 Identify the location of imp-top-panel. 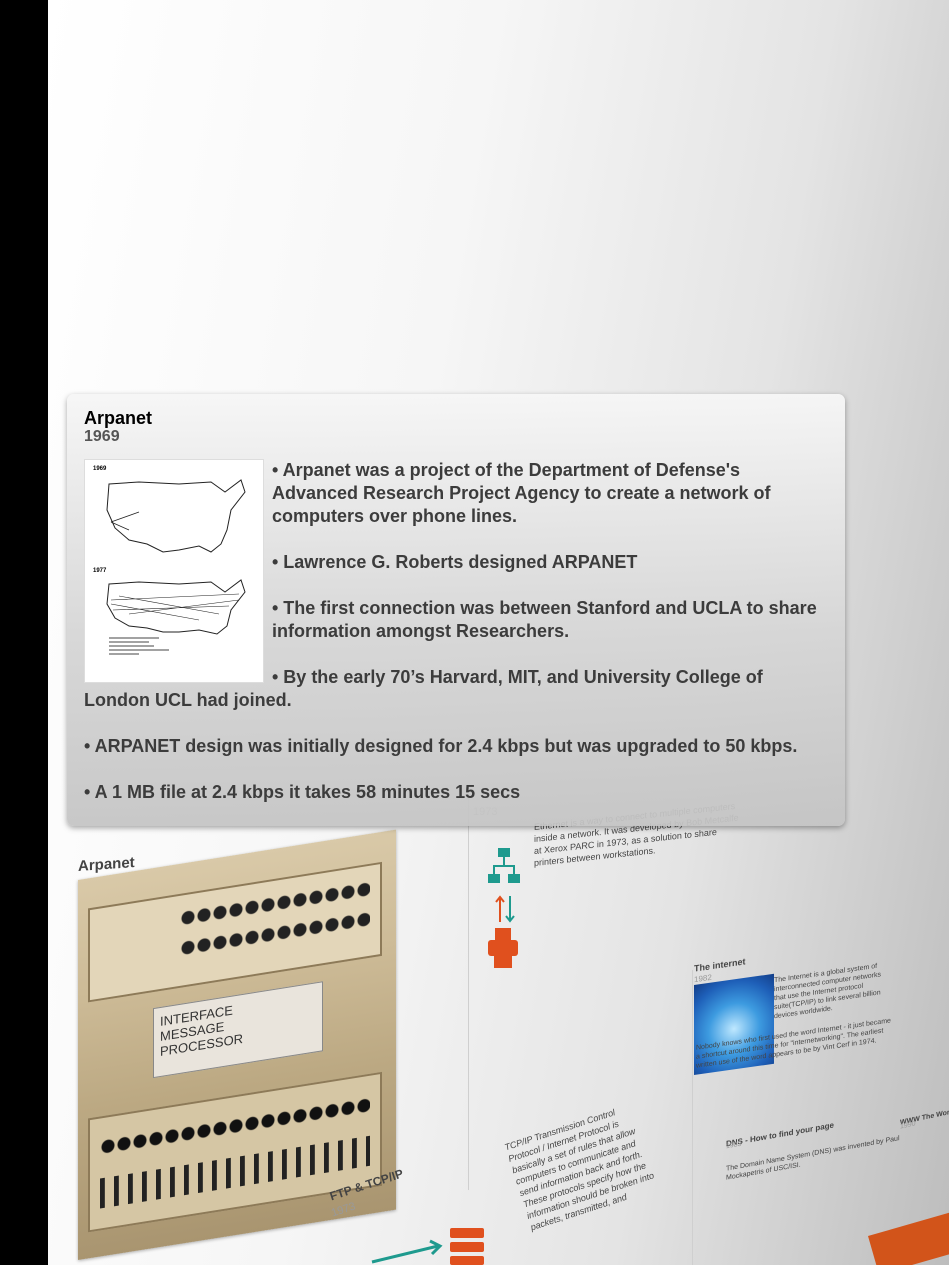
(235, 932).